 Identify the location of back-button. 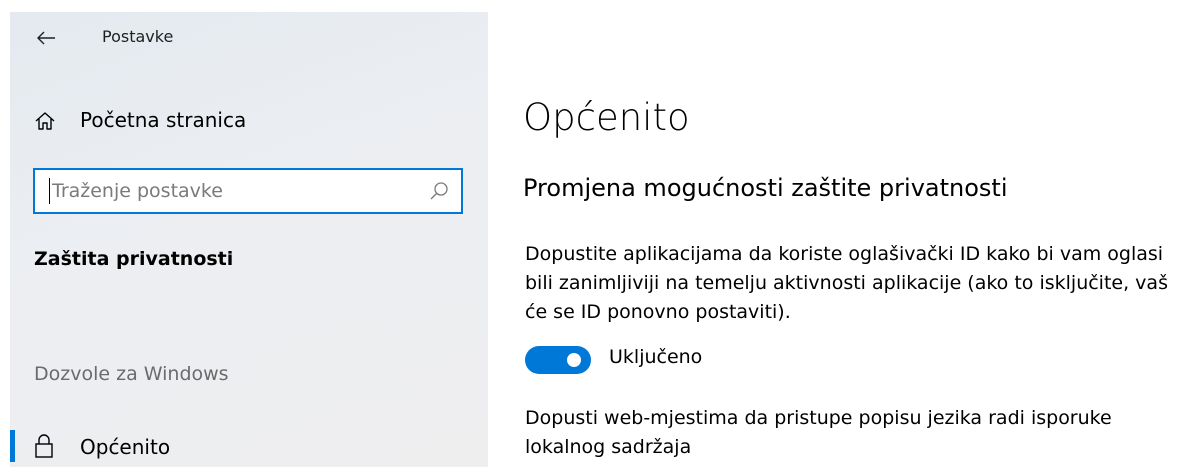
(46, 38).